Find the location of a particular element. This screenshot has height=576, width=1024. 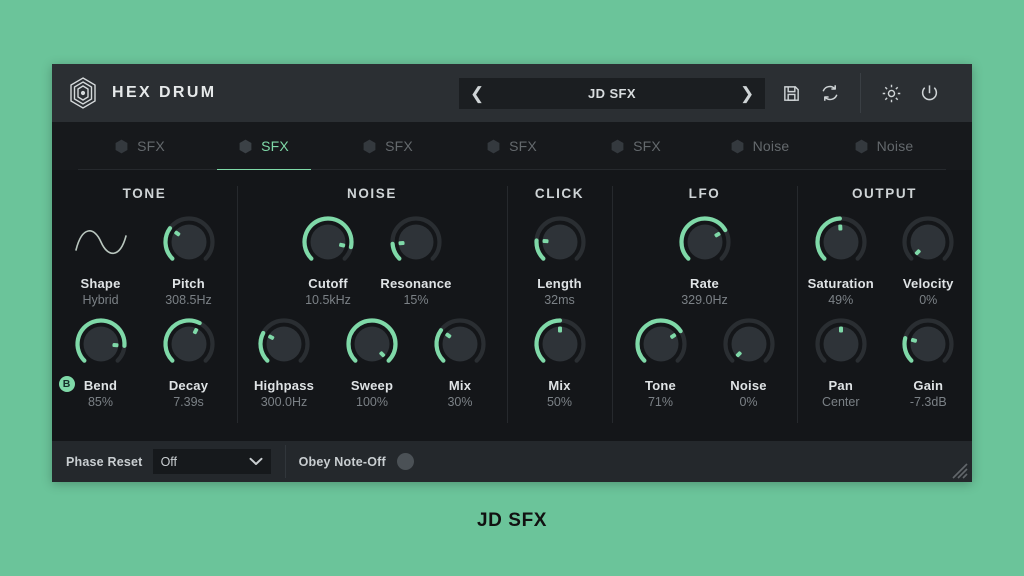

param-velocity: Velocity 0% is located at coordinates (929, 260).